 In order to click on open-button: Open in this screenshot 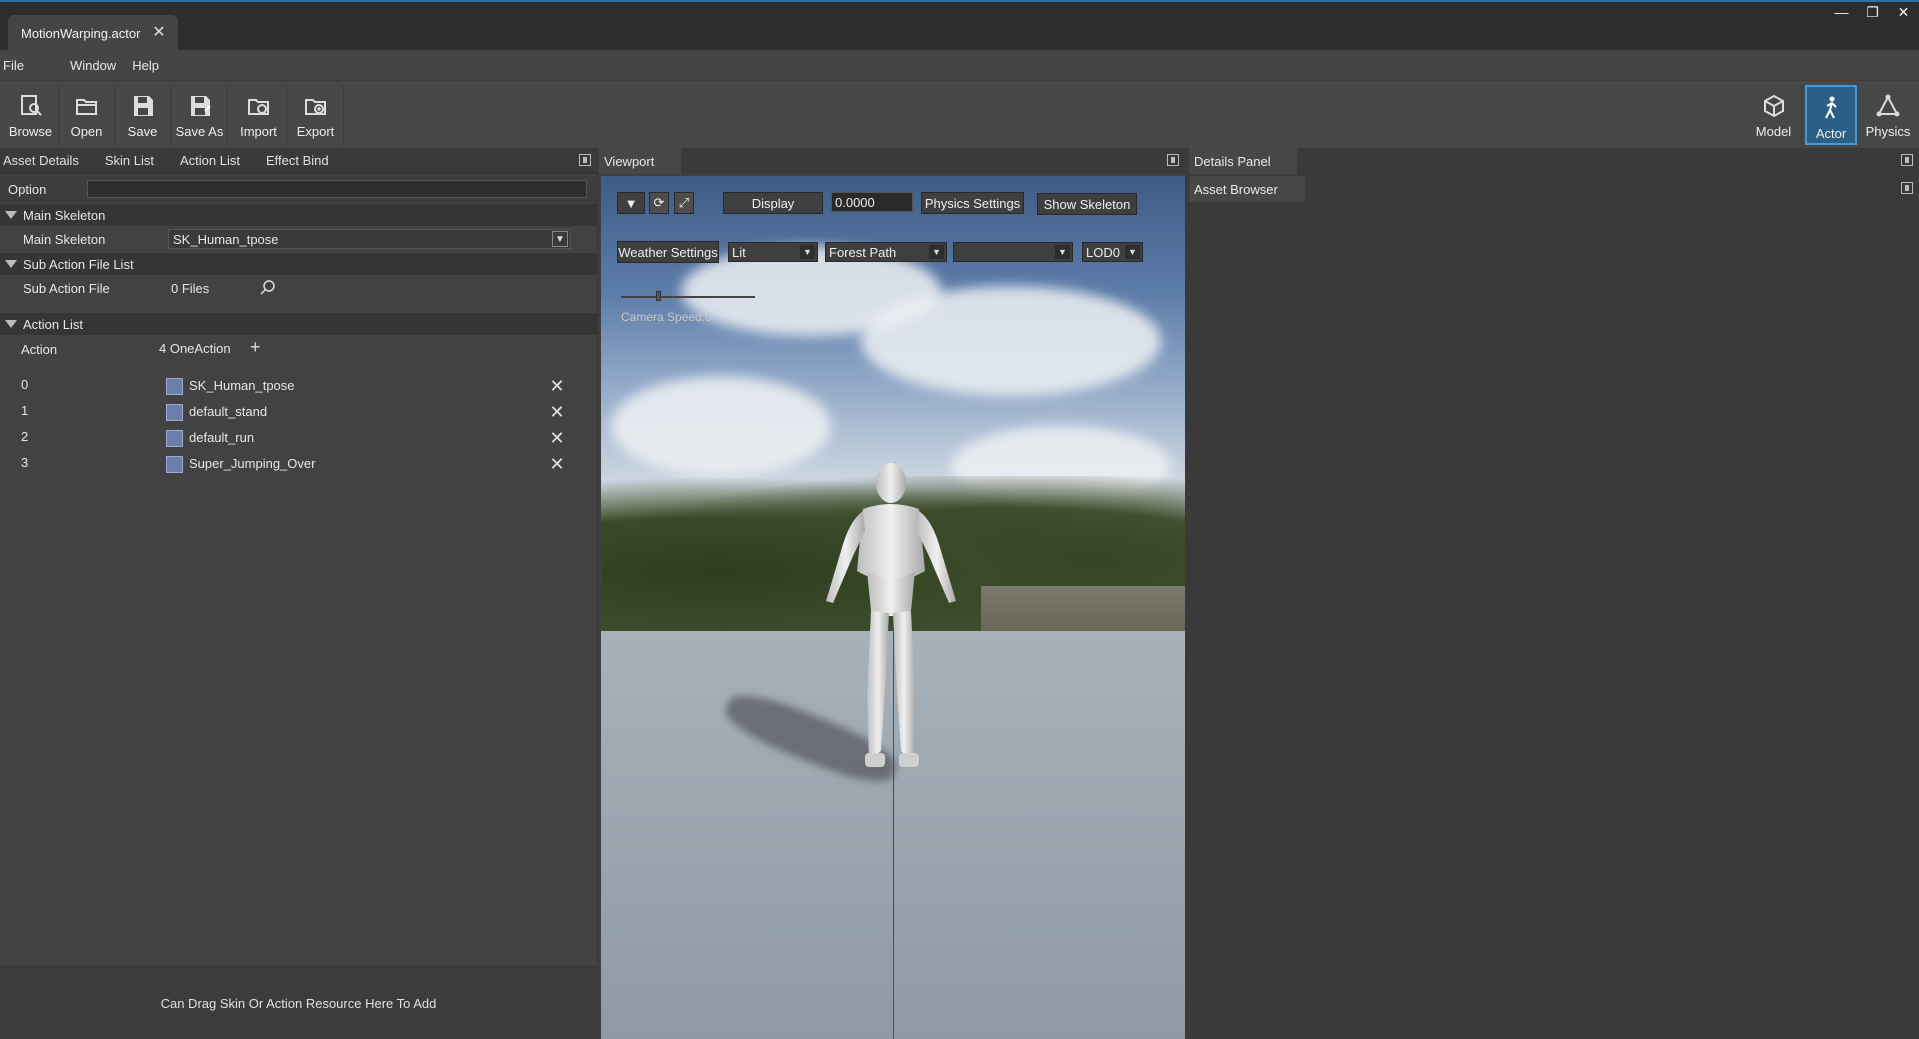, I will do `click(87, 115)`.